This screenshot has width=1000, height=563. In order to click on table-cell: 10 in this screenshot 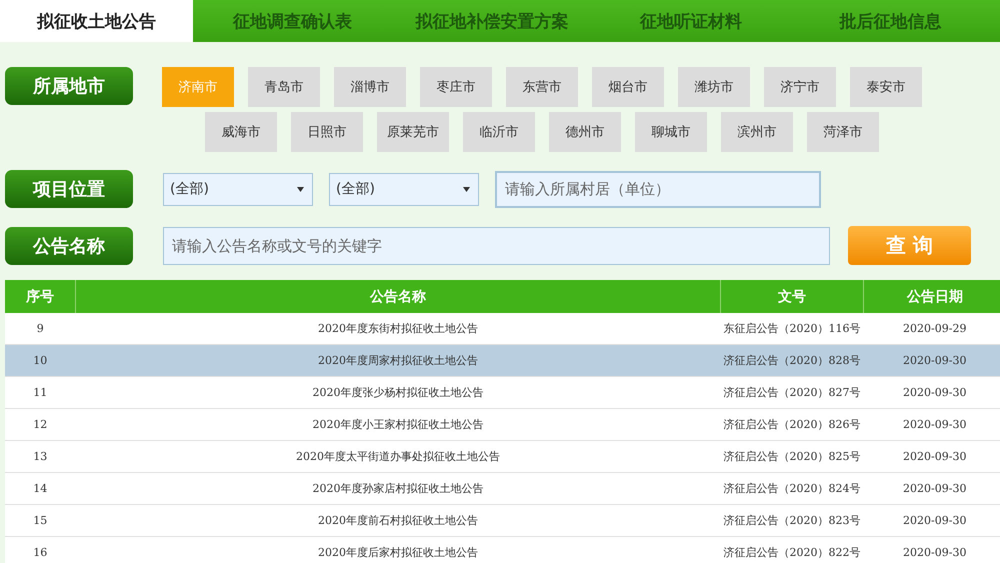, I will do `click(40, 360)`.